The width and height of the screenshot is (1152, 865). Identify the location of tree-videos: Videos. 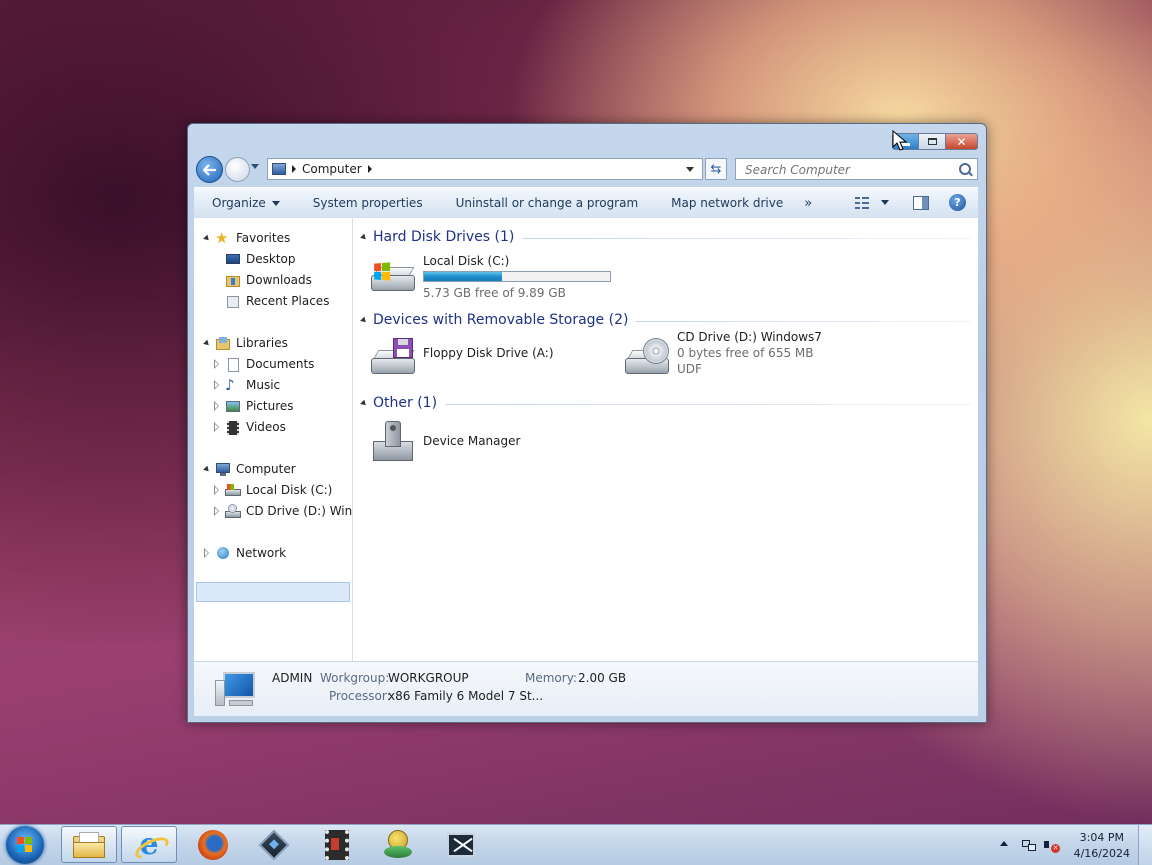
(249, 427).